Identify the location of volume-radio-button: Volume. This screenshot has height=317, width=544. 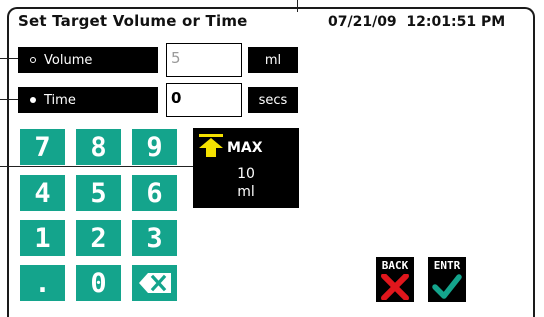
(88, 60).